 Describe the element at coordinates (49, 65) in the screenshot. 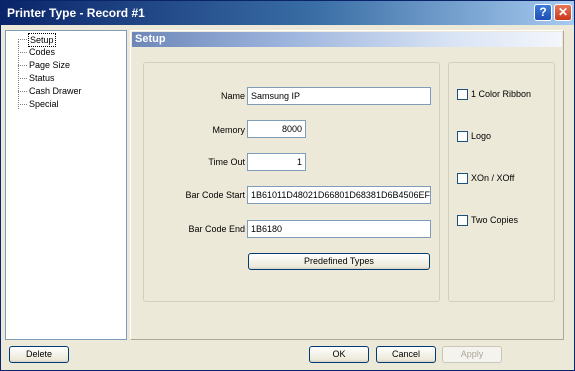

I see `tree-item-page-size: Page Size` at that location.